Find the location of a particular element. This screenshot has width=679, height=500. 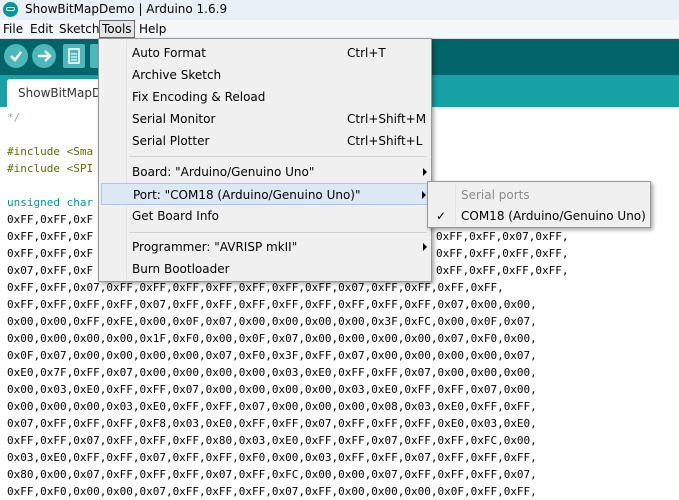

menu-tools: Tools is located at coordinates (117, 29).